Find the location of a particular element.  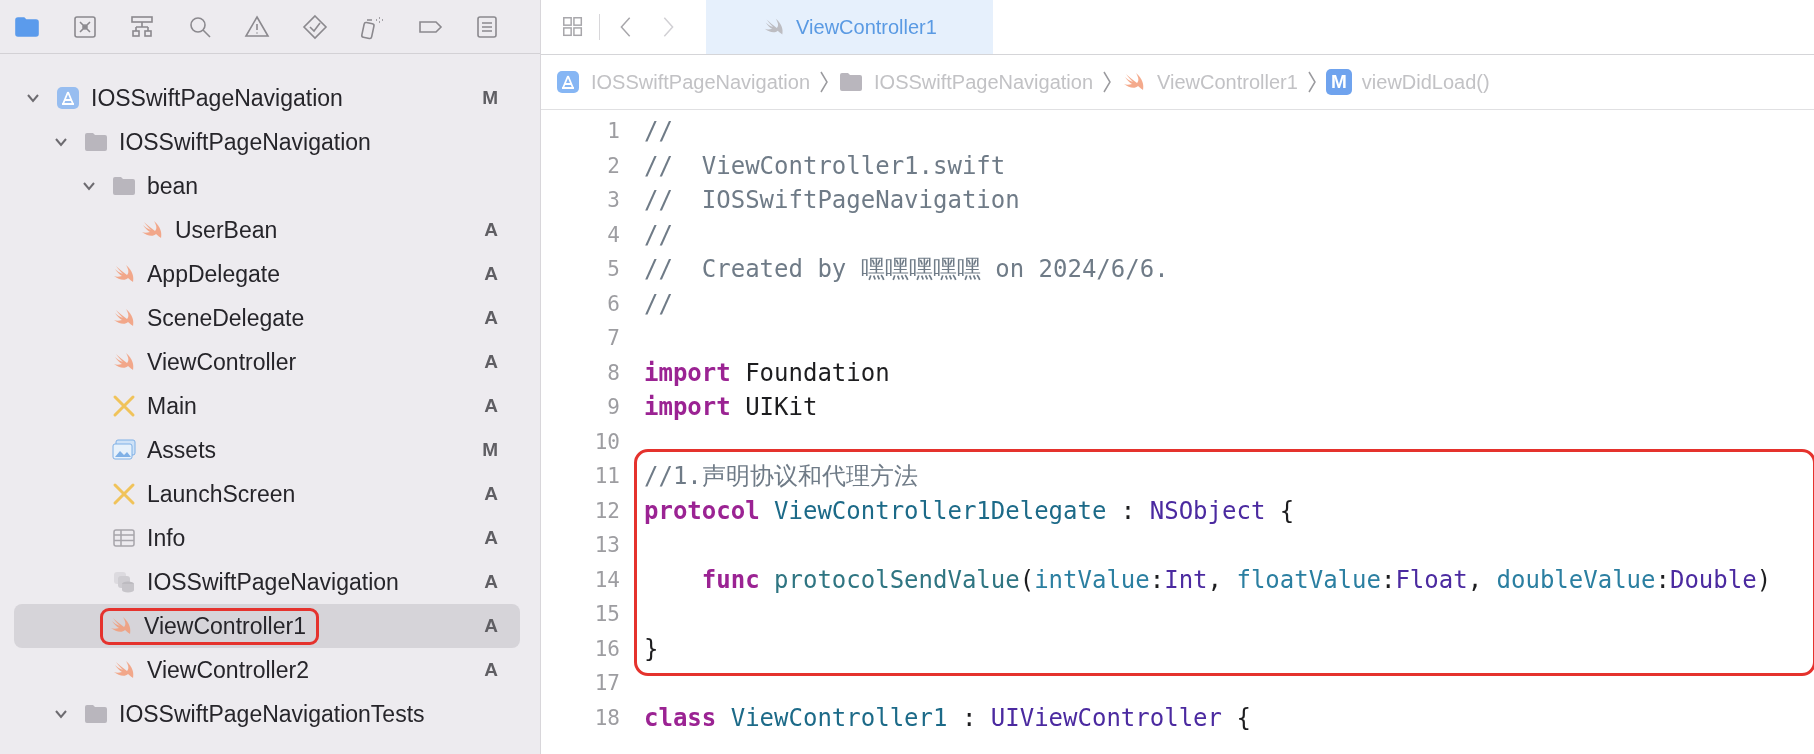

file-name: LaunchScreen is located at coordinates (221, 494).